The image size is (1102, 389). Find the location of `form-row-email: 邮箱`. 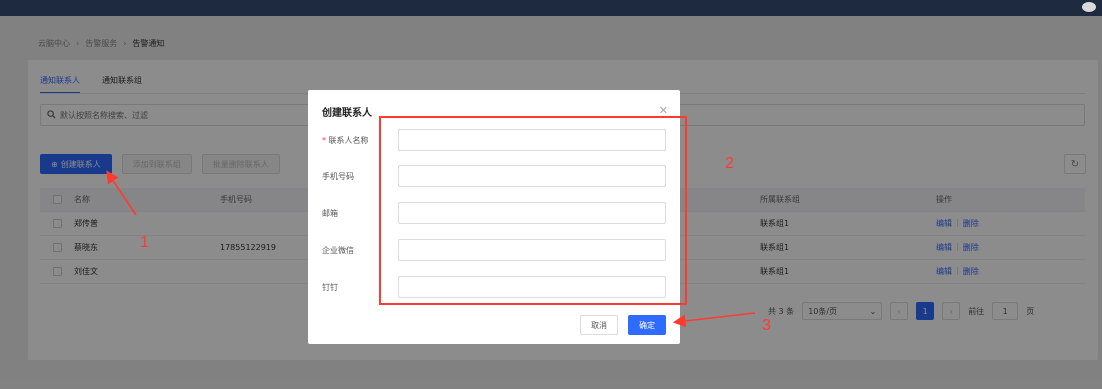

form-row-email: 邮箱 is located at coordinates (494, 213).